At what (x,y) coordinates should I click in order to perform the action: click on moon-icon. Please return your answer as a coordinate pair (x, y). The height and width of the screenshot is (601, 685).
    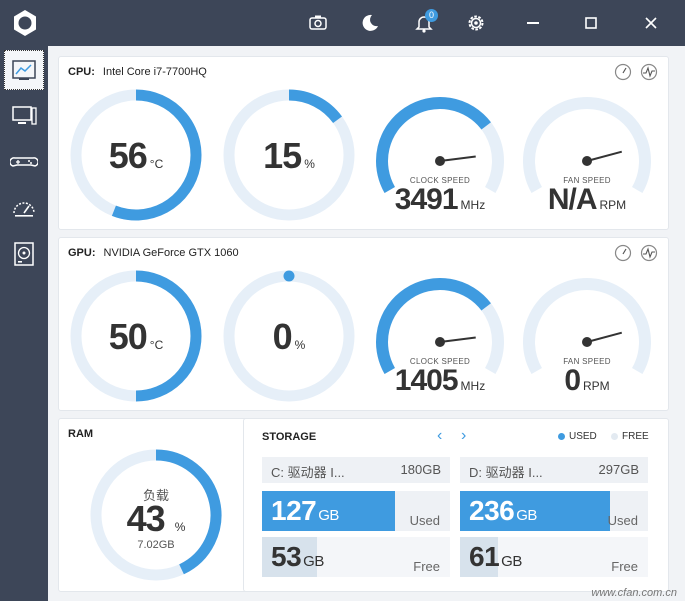
    Looking at the image, I should click on (370, 23).